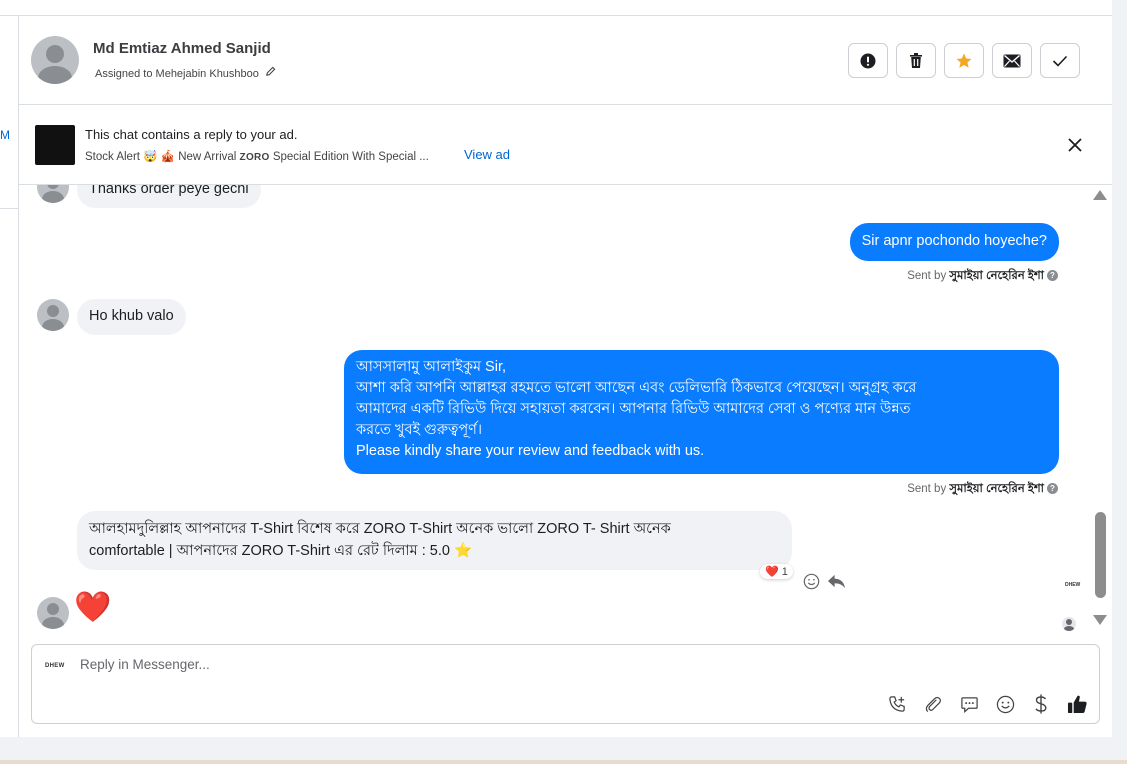 Image resolution: width=1127 pixels, height=764 pixels. I want to click on delete-button, so click(916, 60).